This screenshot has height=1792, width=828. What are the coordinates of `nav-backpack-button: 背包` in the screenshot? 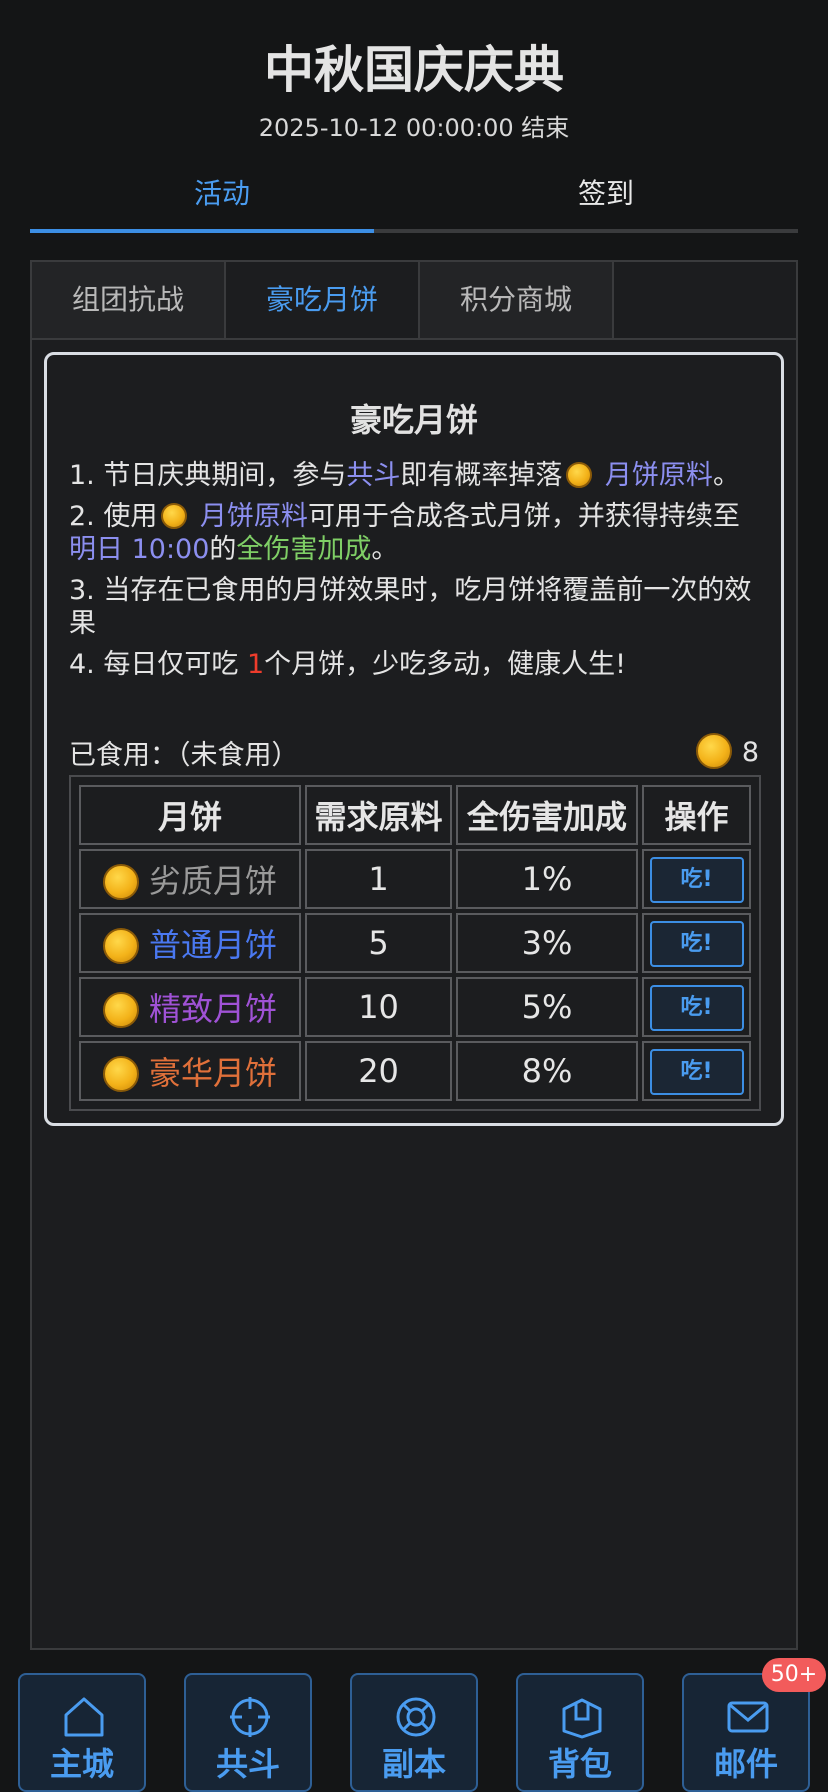 It's located at (580, 1732).